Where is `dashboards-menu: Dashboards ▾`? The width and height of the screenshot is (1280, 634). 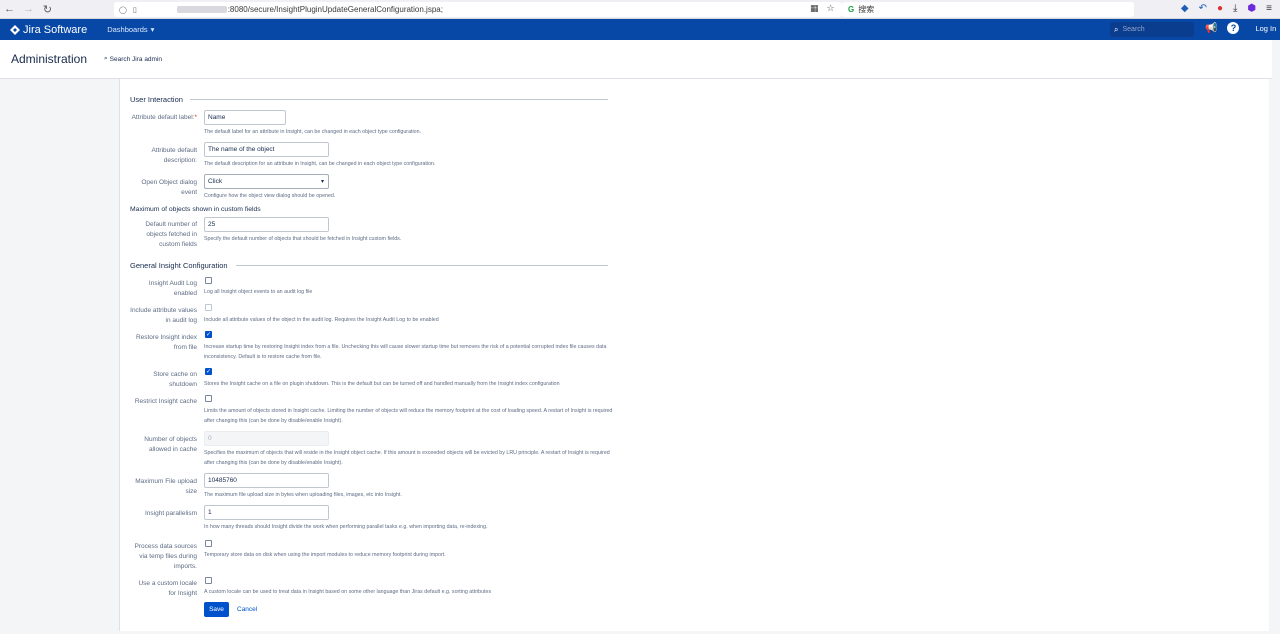 dashboards-menu: Dashboards ▾ is located at coordinates (130, 29).